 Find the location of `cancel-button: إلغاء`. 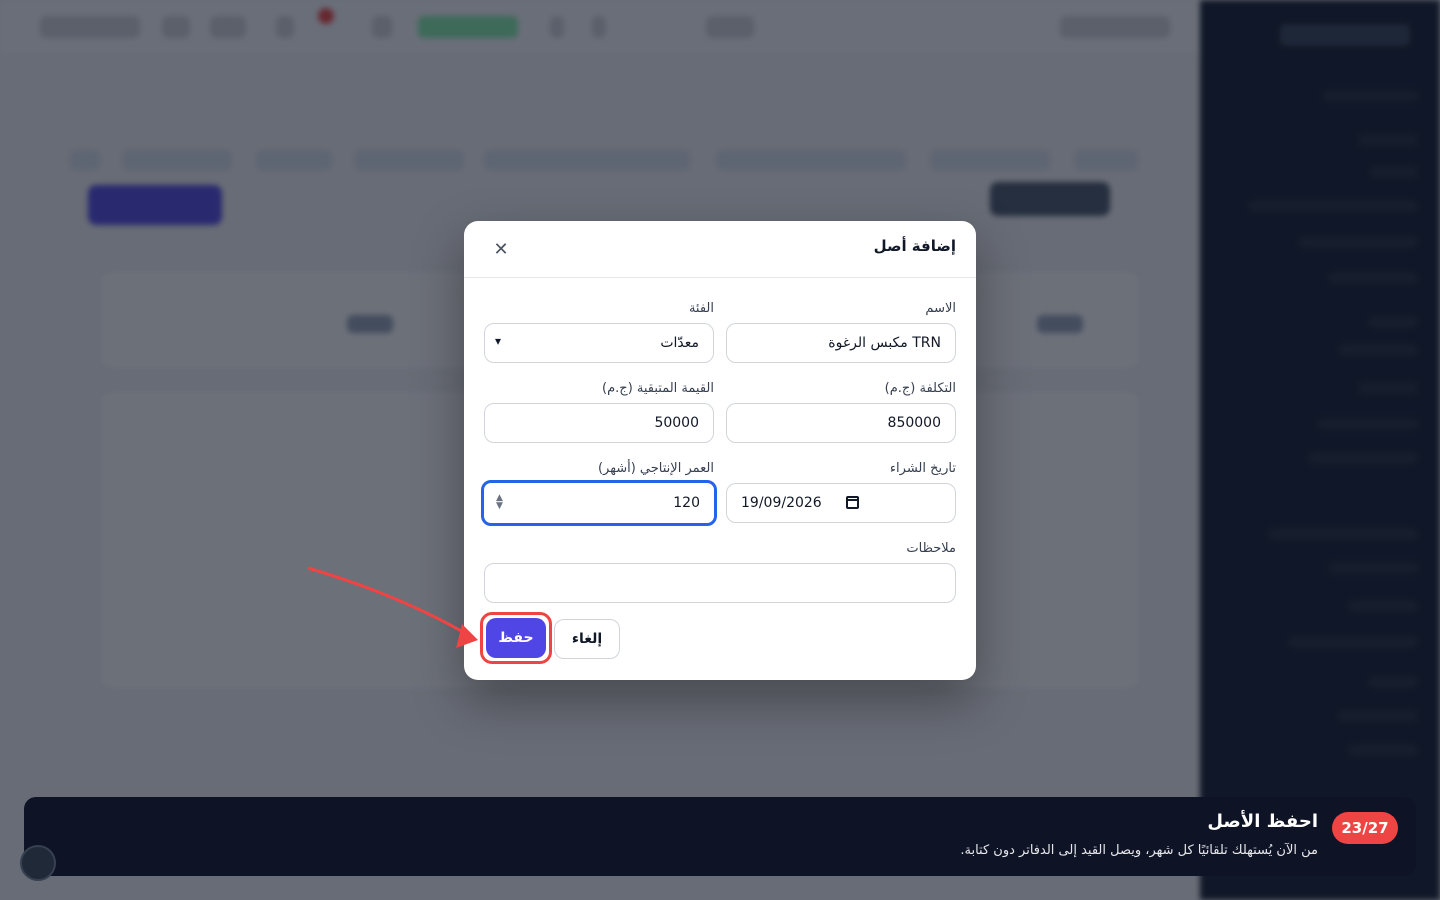

cancel-button: إلغاء is located at coordinates (587, 639).